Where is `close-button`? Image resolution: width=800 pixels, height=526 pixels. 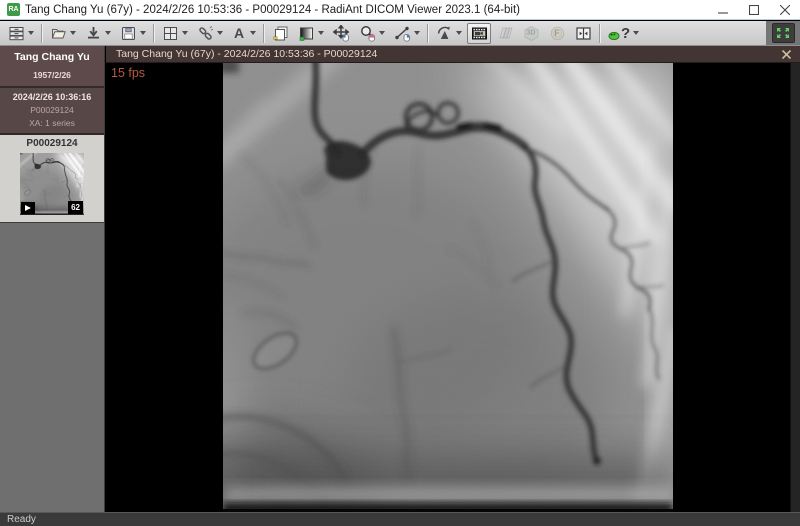
close-button is located at coordinates (784, 9).